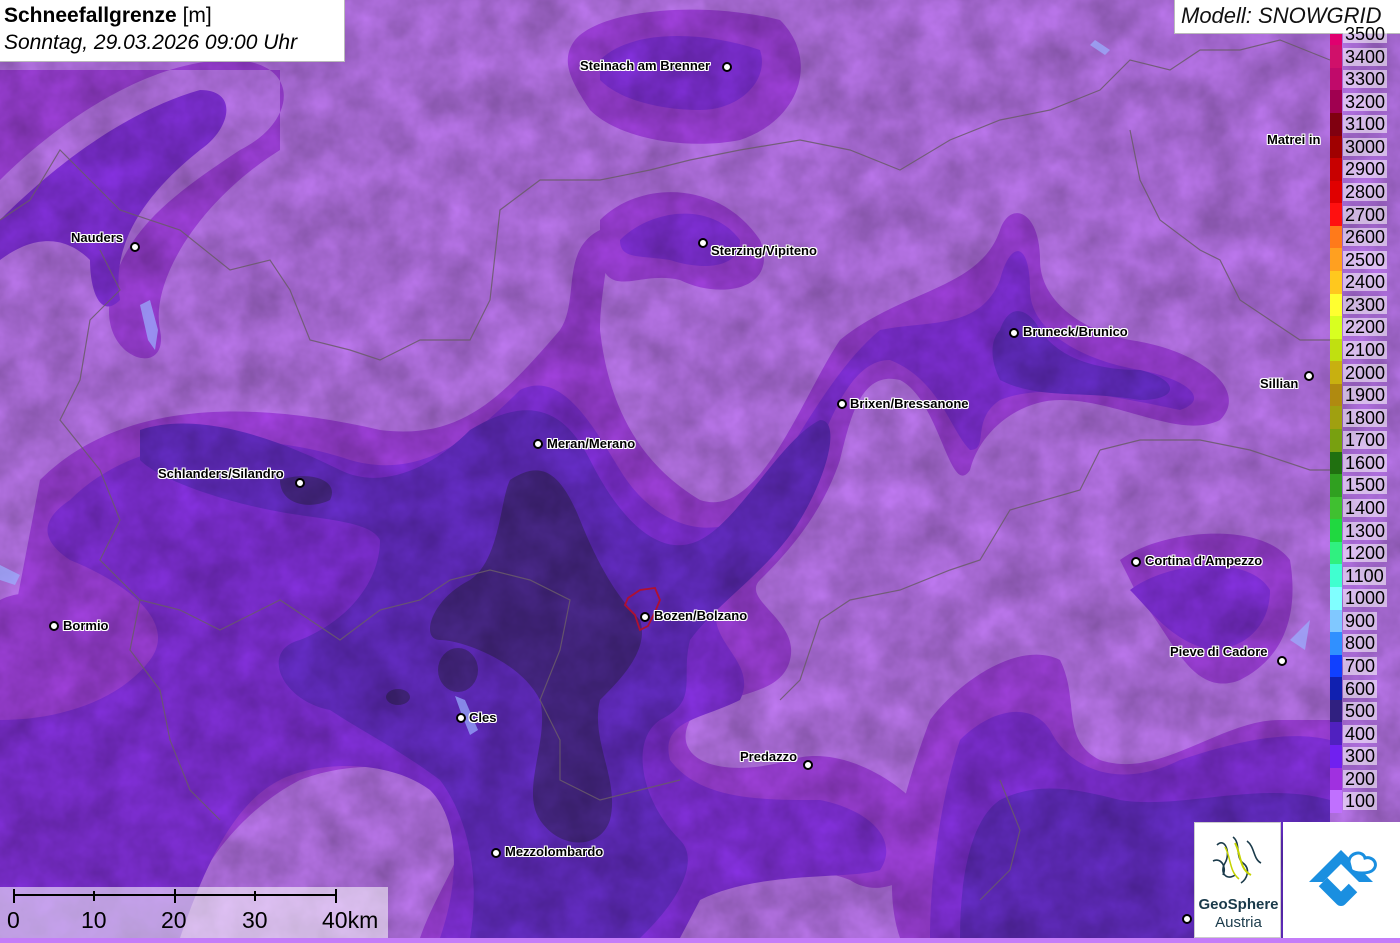  What do you see at coordinates (1279, 383) in the screenshot?
I see `city-label: Sillian` at bounding box center [1279, 383].